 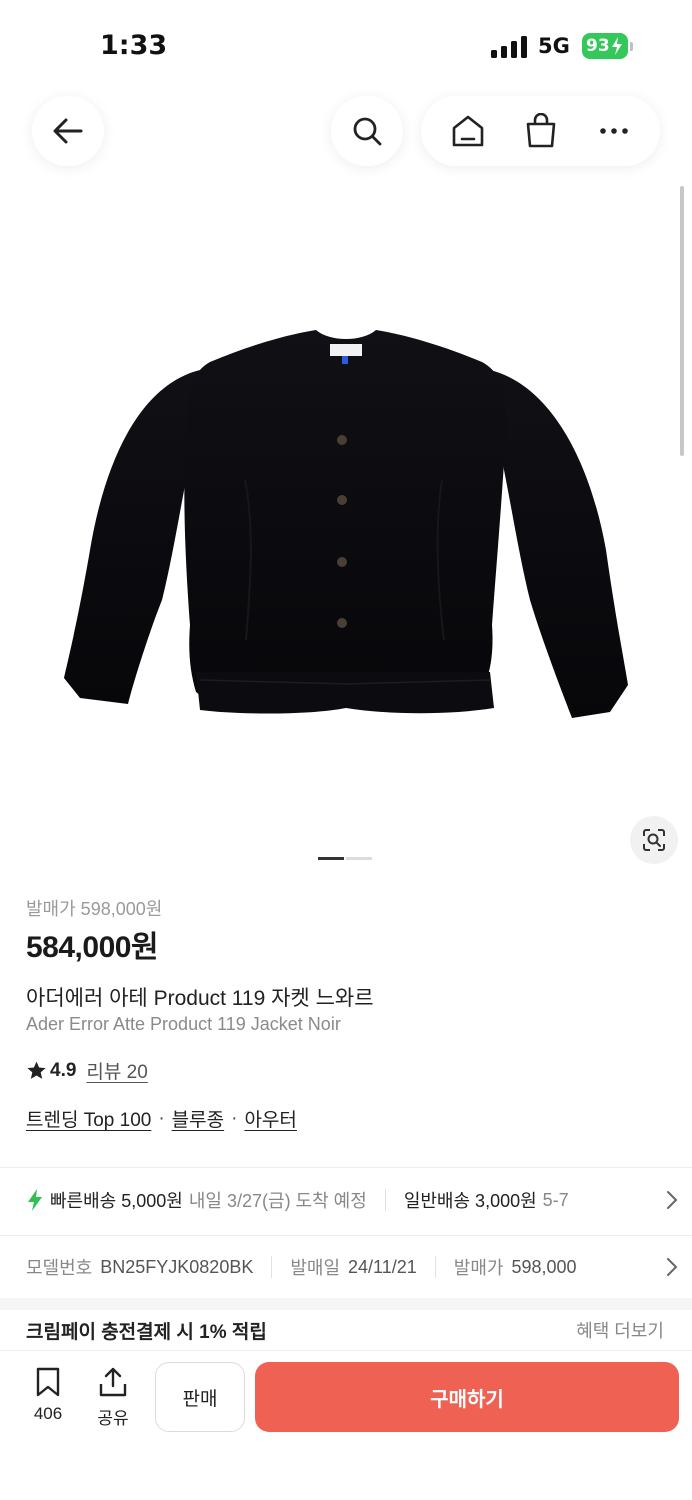 What do you see at coordinates (198, 1118) in the screenshot?
I see `tag-blouson: 블루종` at bounding box center [198, 1118].